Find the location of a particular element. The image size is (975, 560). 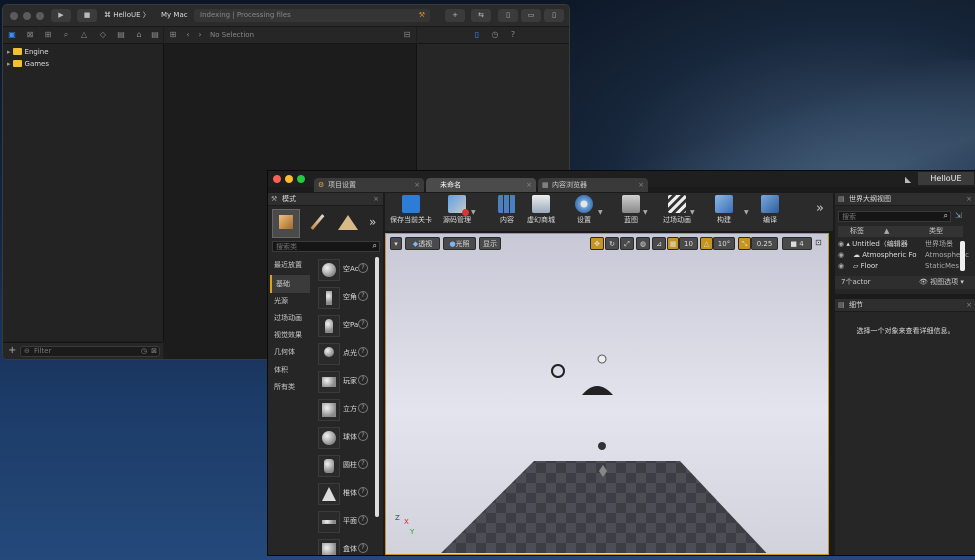

tab-content-browser: ▦ 内容浏览器 × is located at coordinates (593, 185).